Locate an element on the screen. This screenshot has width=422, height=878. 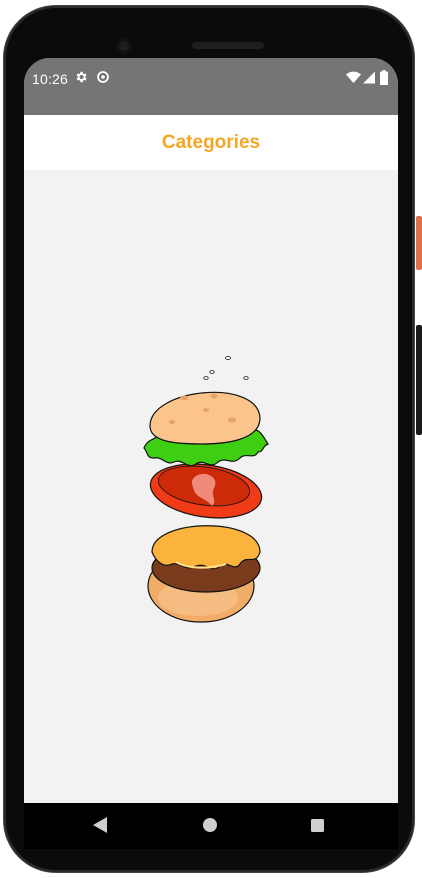
page-title: Categories is located at coordinates (211, 142).